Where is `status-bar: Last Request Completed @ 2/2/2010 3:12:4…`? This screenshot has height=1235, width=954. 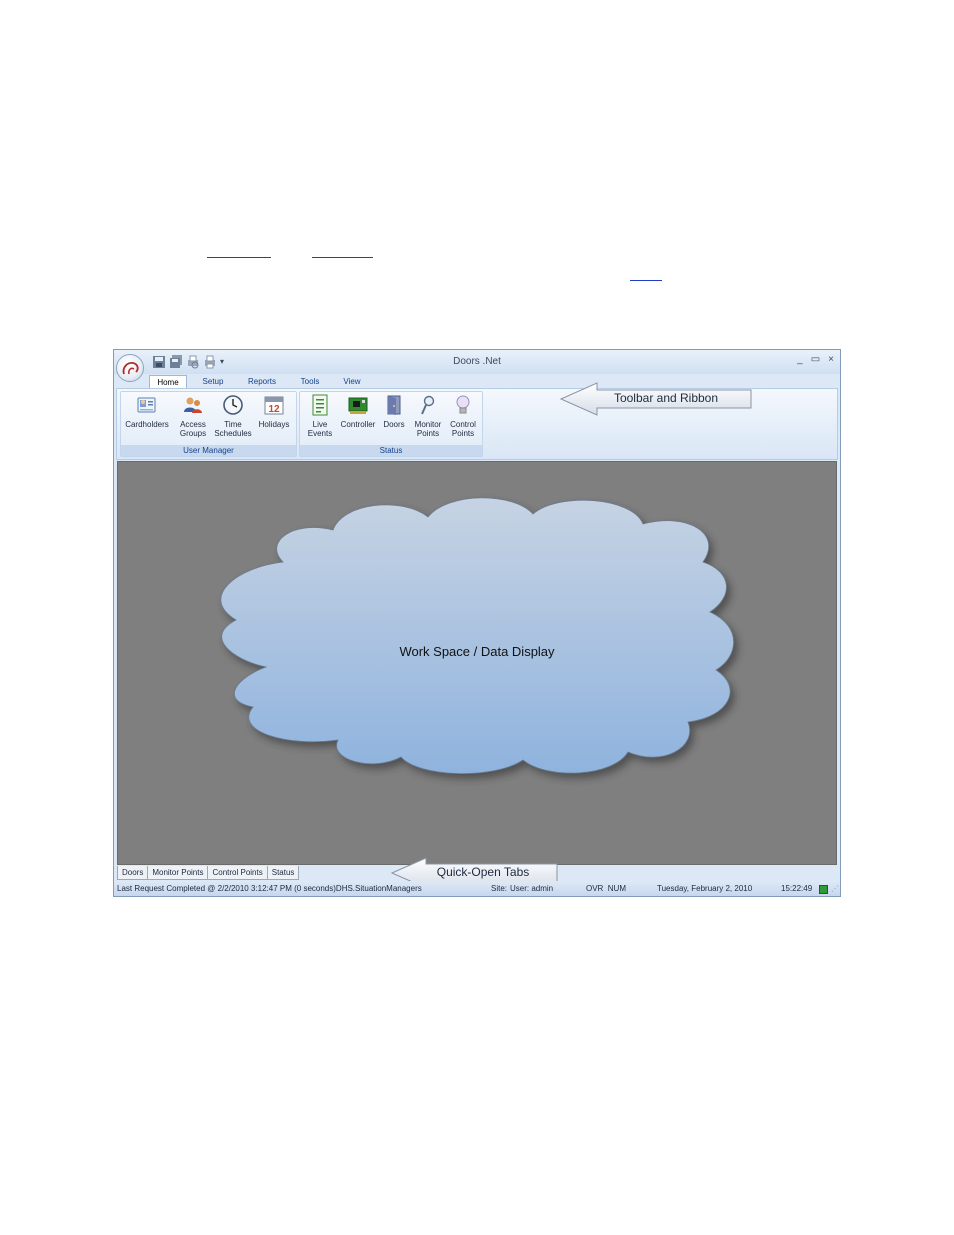 status-bar: Last Request Completed @ 2/2/2010 3:12:4… is located at coordinates (477, 888).